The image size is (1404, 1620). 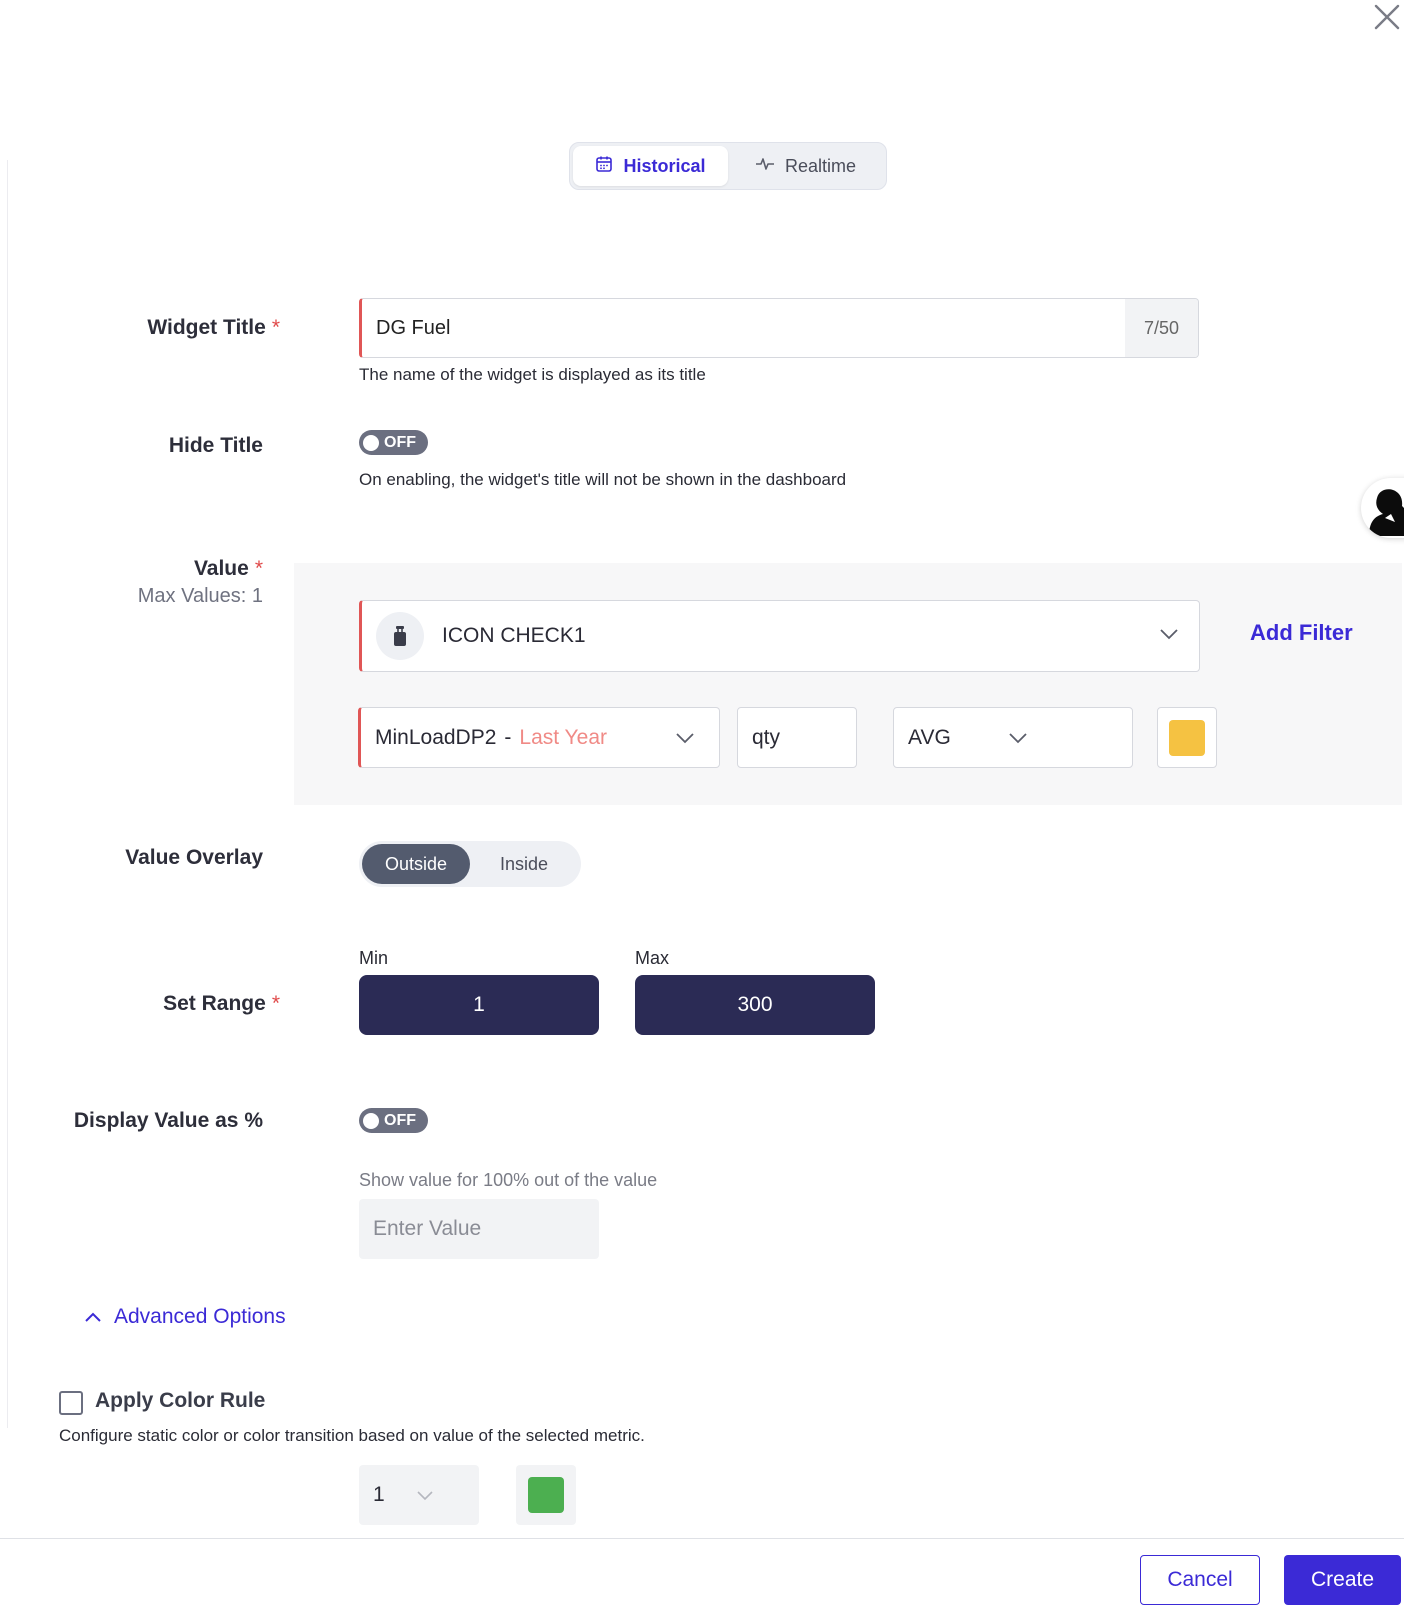 I want to click on tab-historical: Historical, so click(x=650, y=166).